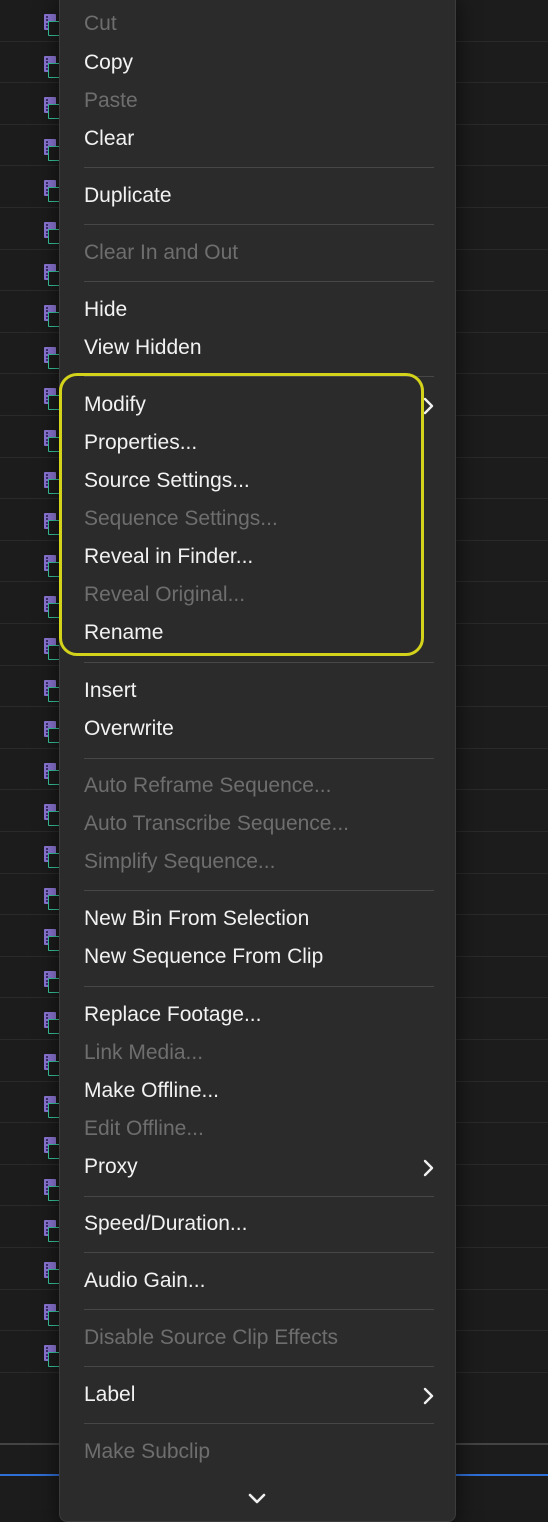 The image size is (548, 1522). Describe the element at coordinates (111, 1166) in the screenshot. I see `menu-item-label: Proxy` at that location.